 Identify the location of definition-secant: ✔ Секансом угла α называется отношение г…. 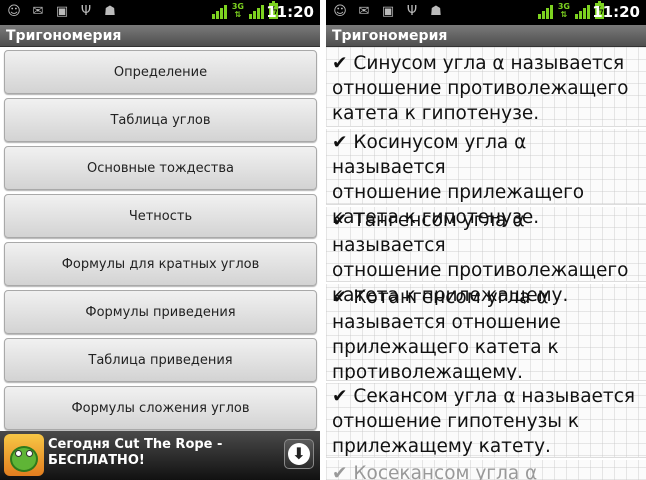
(486, 419).